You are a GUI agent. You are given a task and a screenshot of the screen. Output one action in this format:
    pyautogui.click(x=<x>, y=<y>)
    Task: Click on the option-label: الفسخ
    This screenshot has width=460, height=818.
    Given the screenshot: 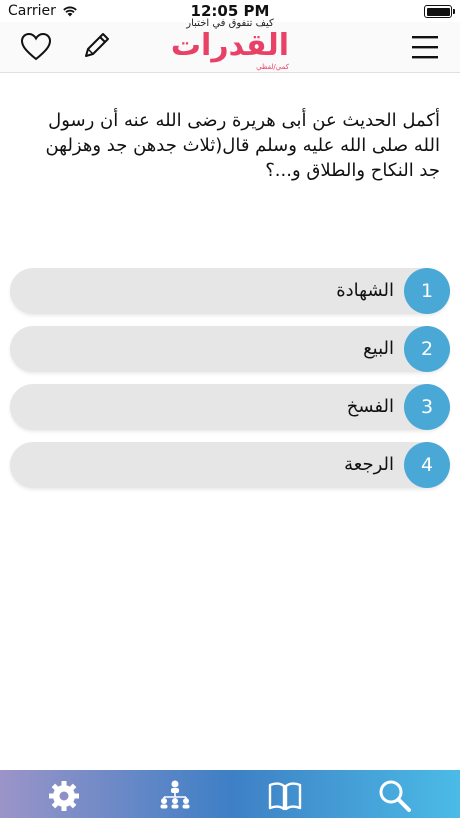 What is the action you would take?
    pyautogui.click(x=370, y=406)
    